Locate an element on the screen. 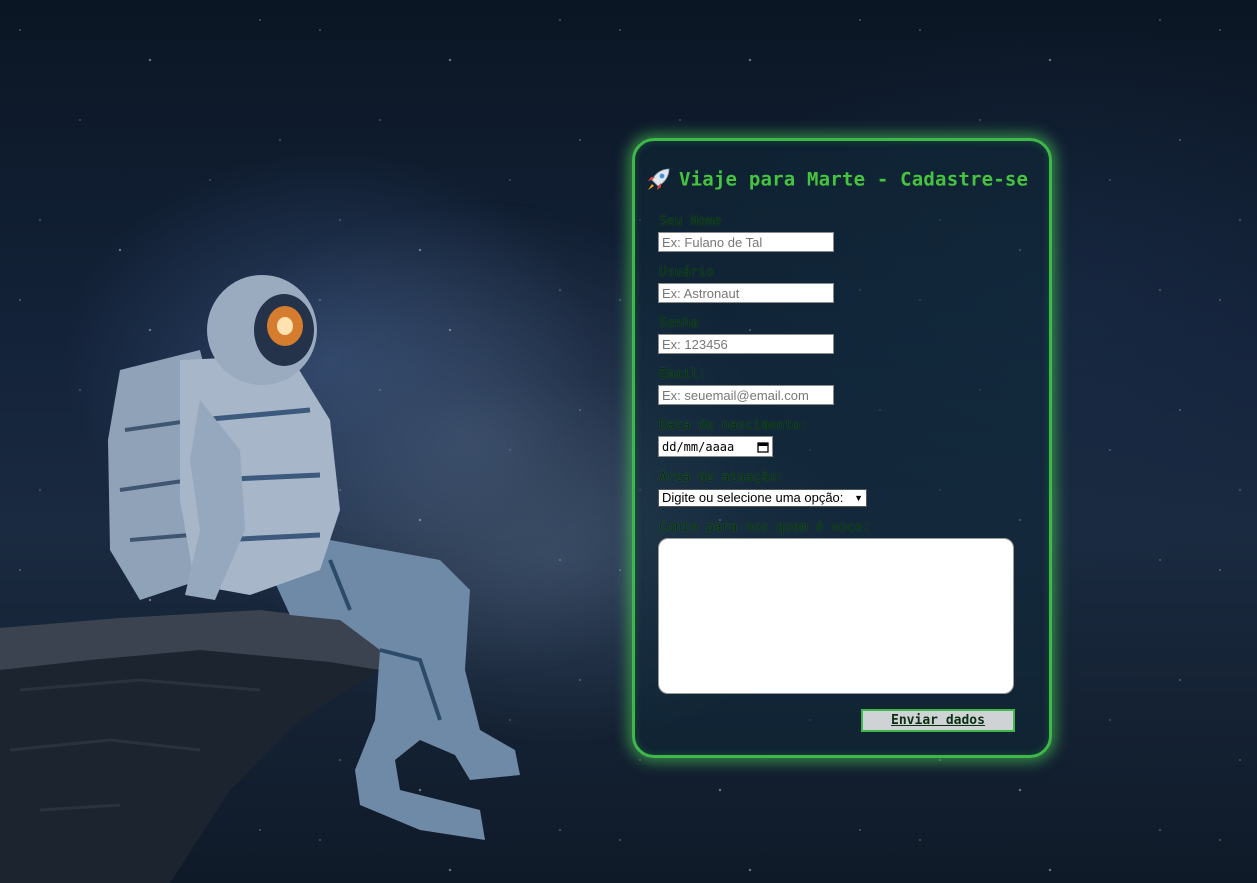 The width and height of the screenshot is (1257, 883). calendar-icon is located at coordinates (763, 447).